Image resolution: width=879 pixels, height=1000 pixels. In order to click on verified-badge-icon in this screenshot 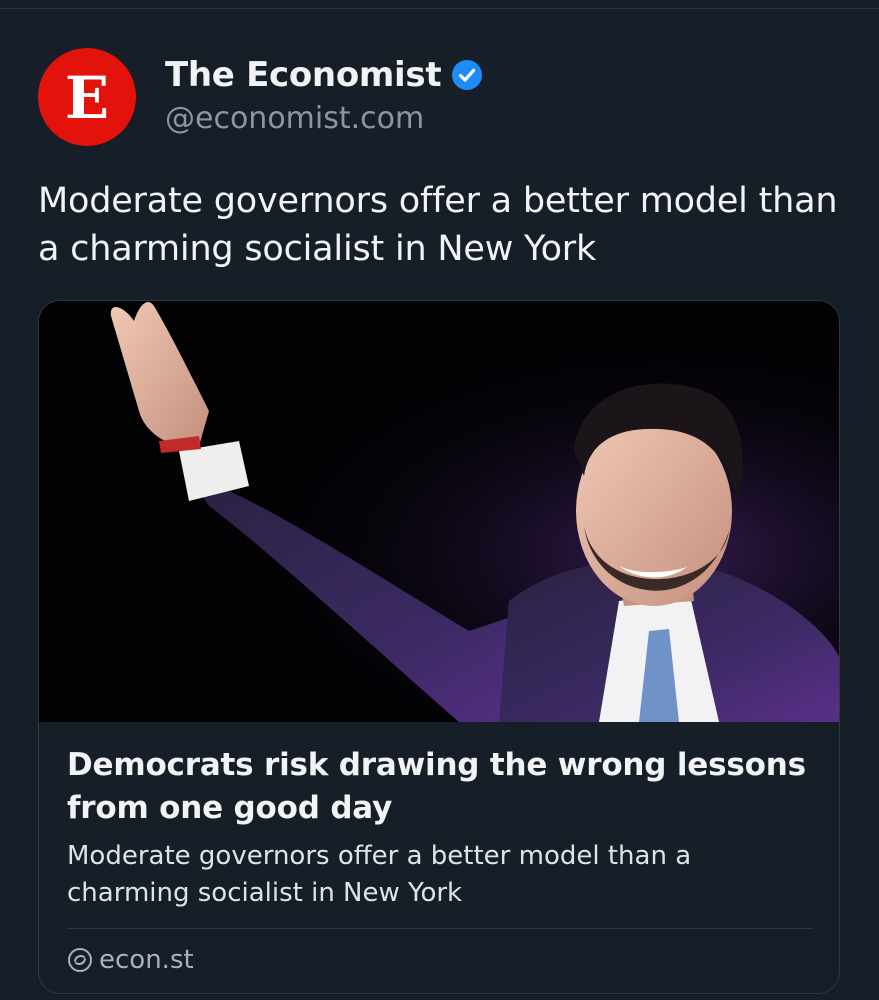, I will do `click(467, 75)`.